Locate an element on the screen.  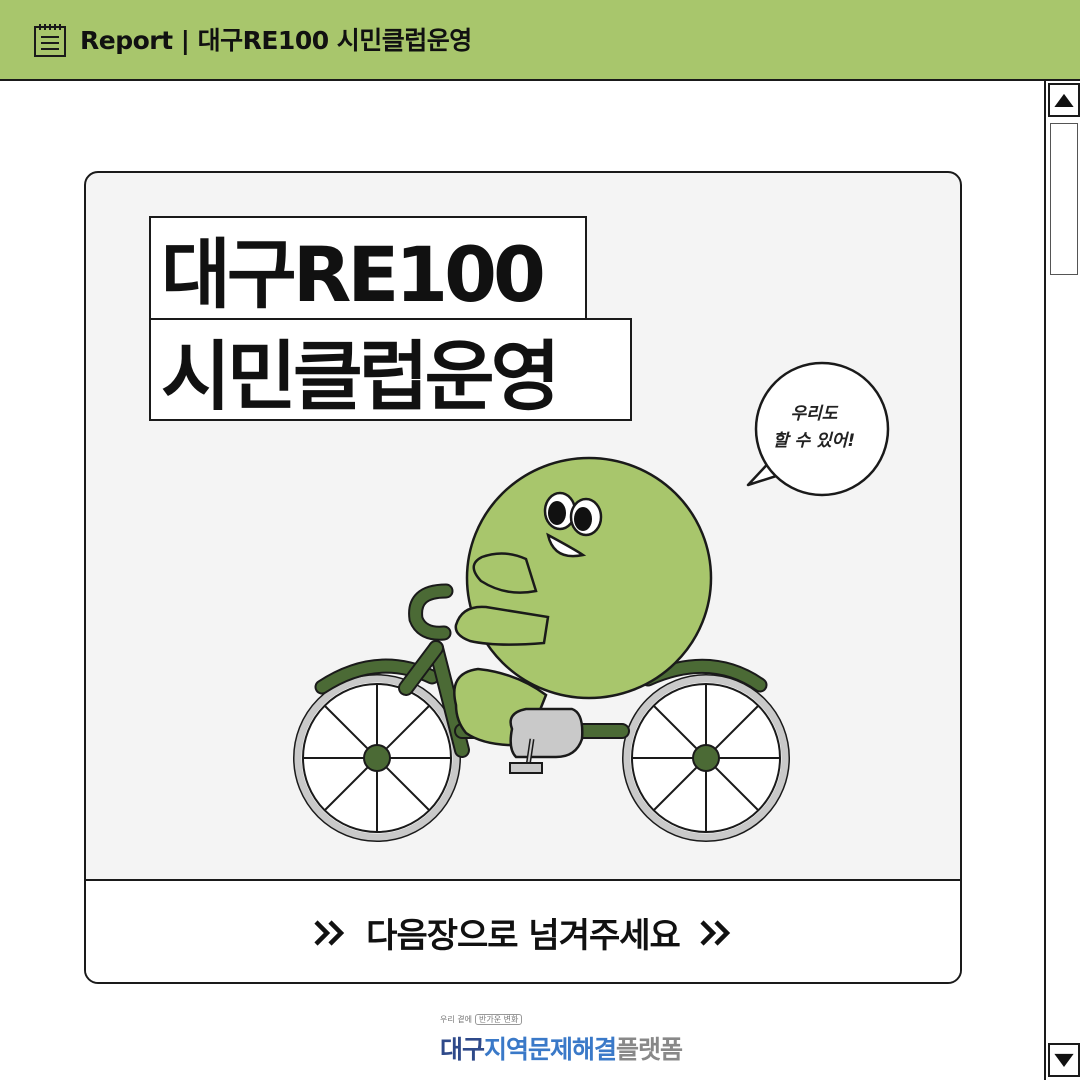
logo-name: 대구지역문제해결플랫폼 is located at coordinates (561, 1048).